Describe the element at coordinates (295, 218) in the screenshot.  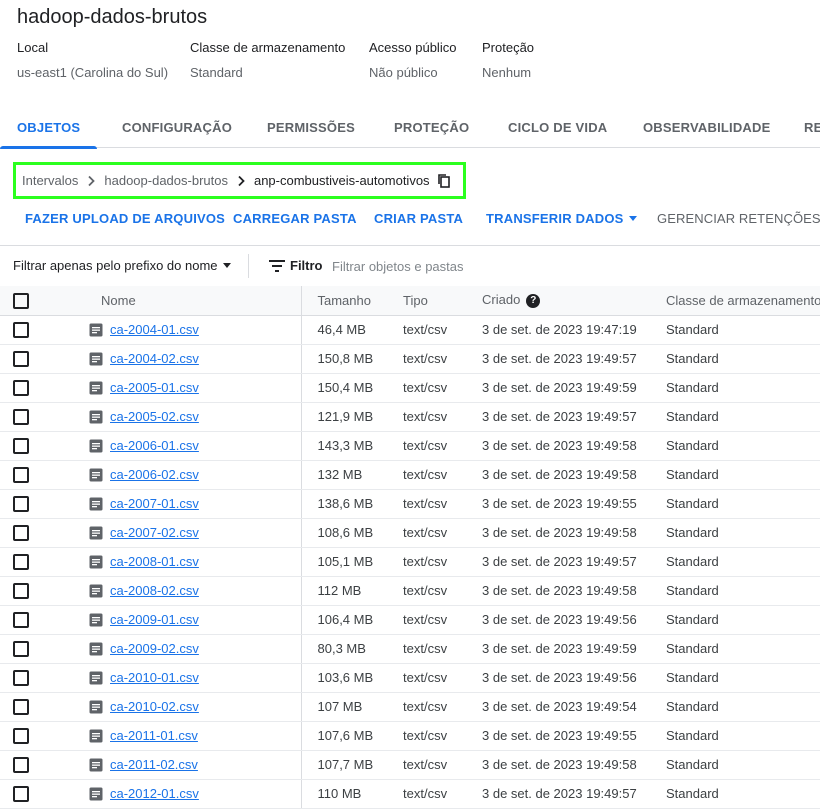
I see `upload-folder-button: CARREGAR PASTA` at that location.